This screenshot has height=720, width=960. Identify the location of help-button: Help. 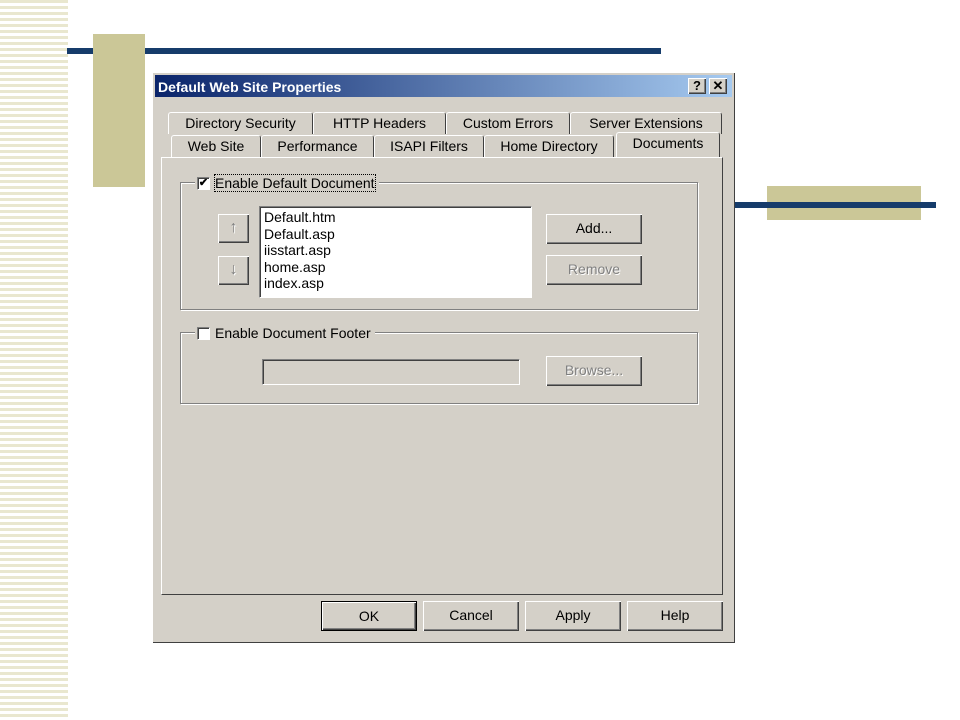
(675, 616).